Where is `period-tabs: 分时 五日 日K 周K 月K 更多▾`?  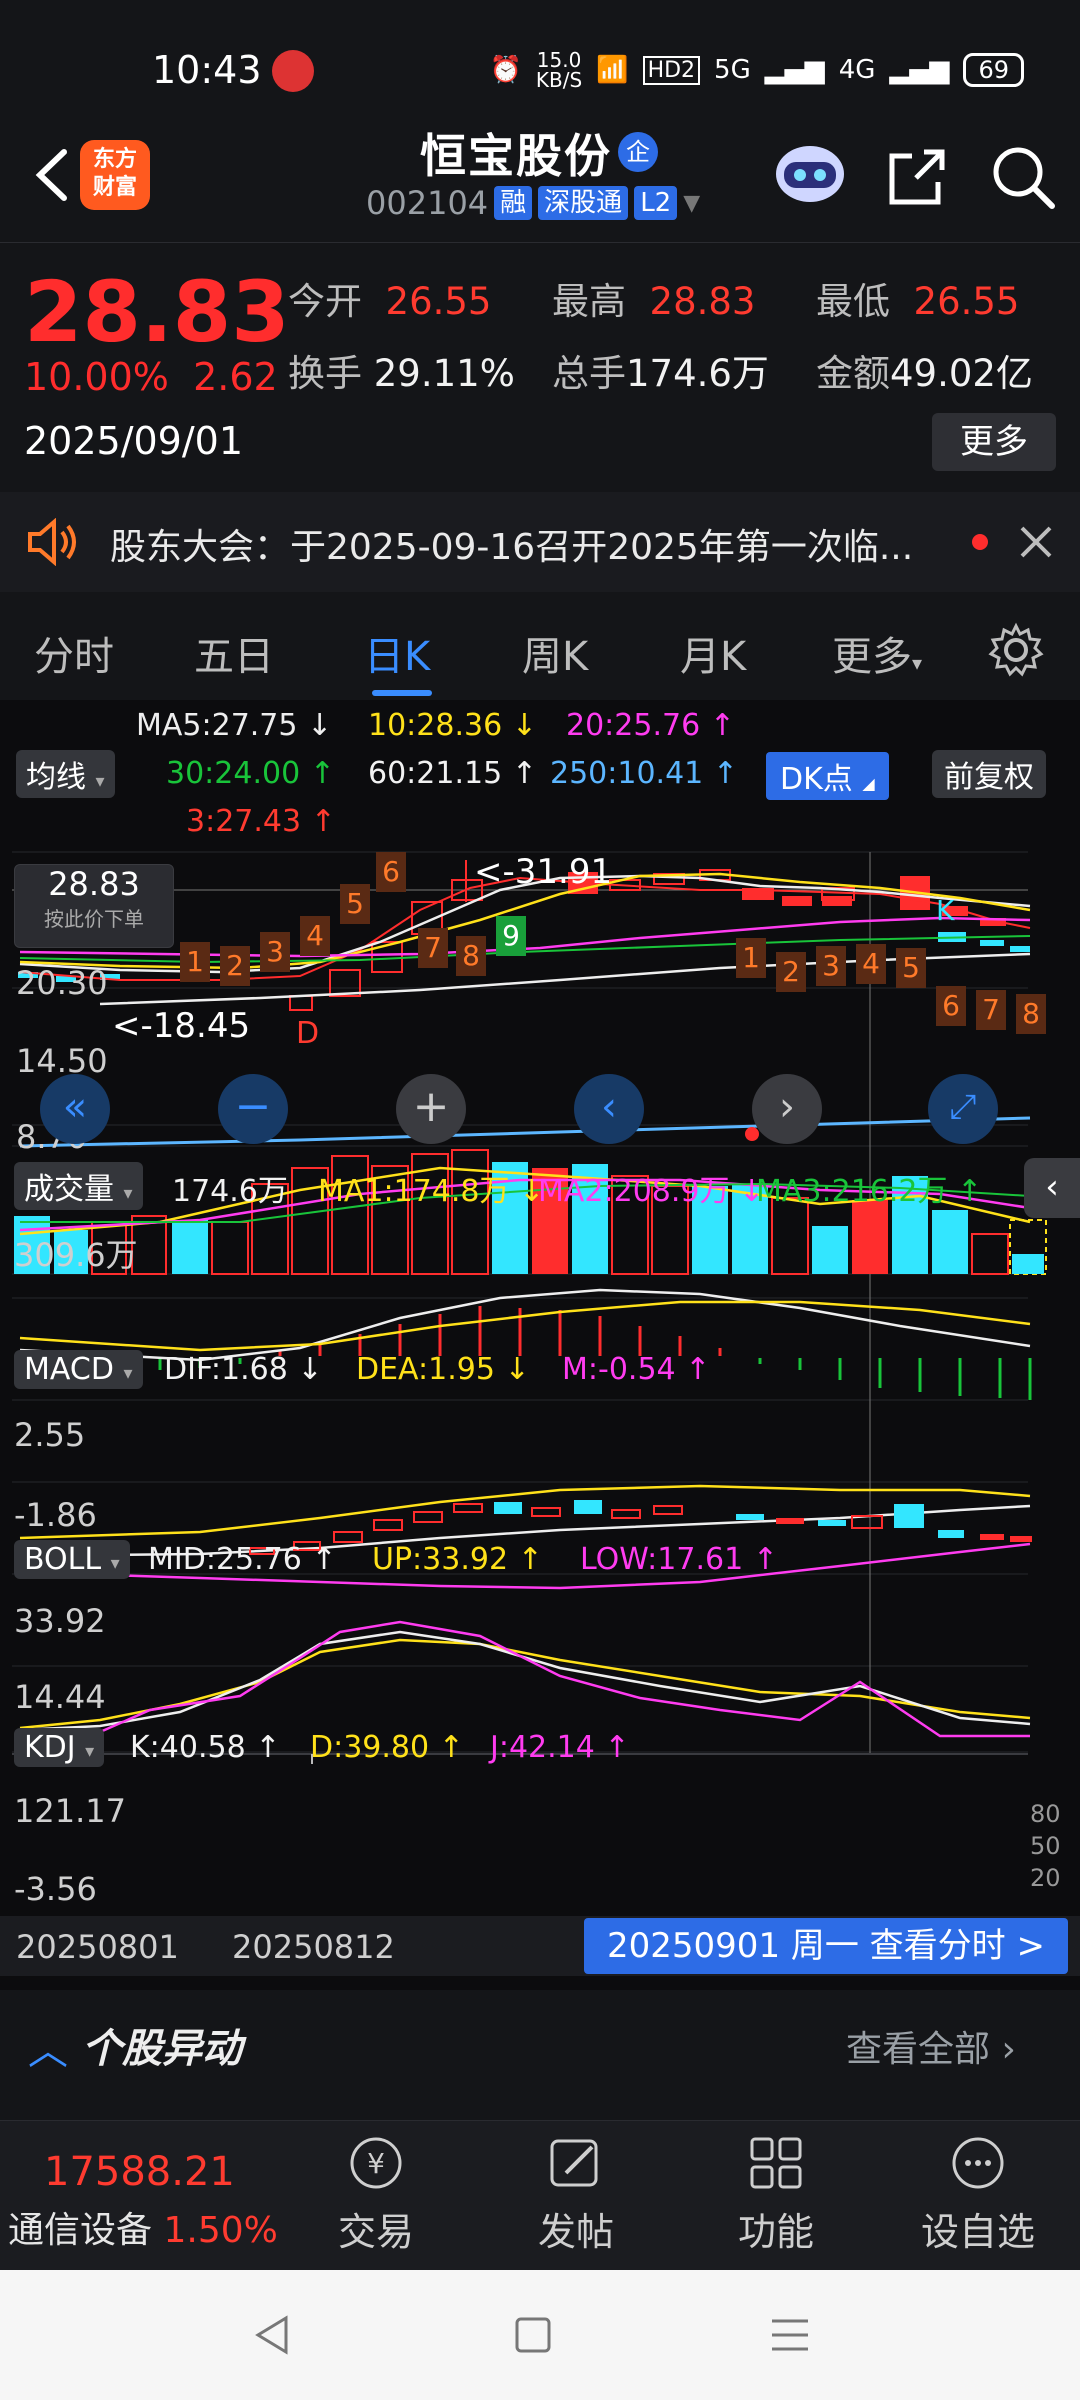 period-tabs: 分时 五日 日K 周K 月K 更多▾ is located at coordinates (540, 650).